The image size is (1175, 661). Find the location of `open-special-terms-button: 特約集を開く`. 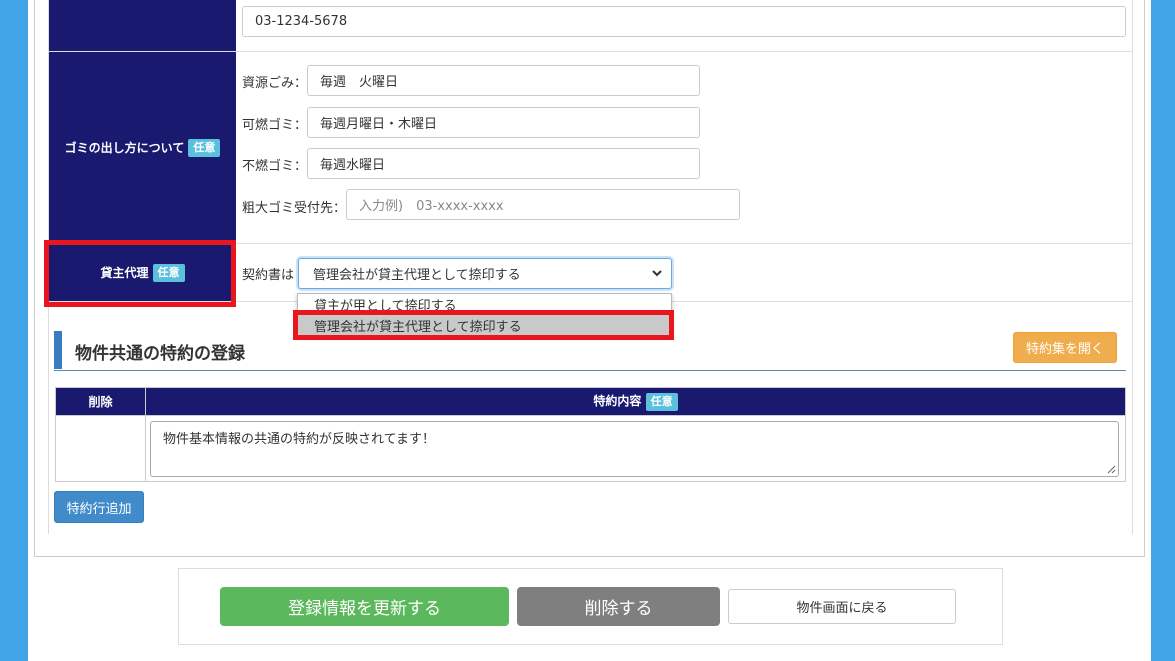

open-special-terms-button: 特約集を開く is located at coordinates (1065, 347).